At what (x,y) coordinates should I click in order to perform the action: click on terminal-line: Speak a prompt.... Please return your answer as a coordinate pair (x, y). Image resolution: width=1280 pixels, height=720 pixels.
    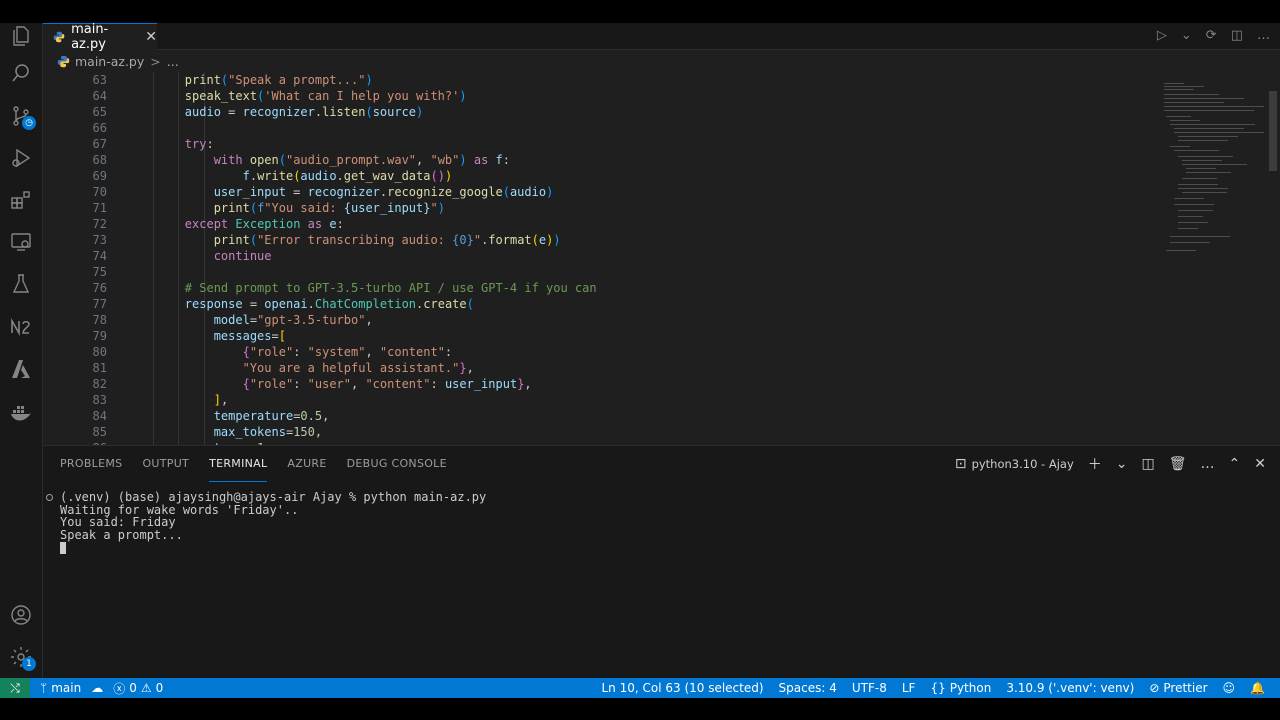
    Looking at the image, I should click on (121, 534).